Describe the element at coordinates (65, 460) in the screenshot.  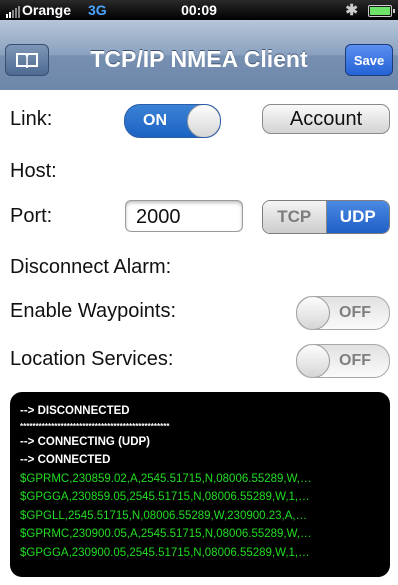
I see `console-line: --> CONNECTED` at that location.